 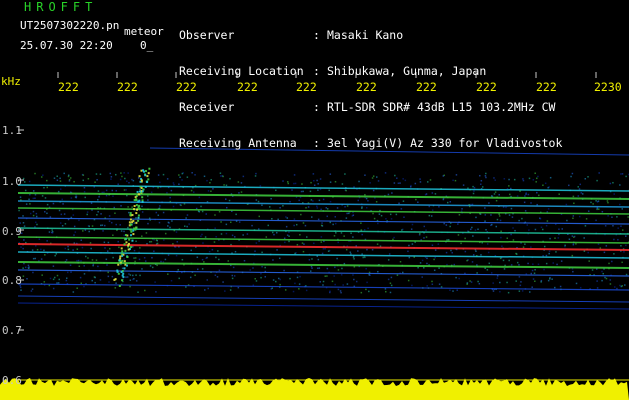 I want to click on date-time: 25.07.30 22:20, so click(x=66, y=45).